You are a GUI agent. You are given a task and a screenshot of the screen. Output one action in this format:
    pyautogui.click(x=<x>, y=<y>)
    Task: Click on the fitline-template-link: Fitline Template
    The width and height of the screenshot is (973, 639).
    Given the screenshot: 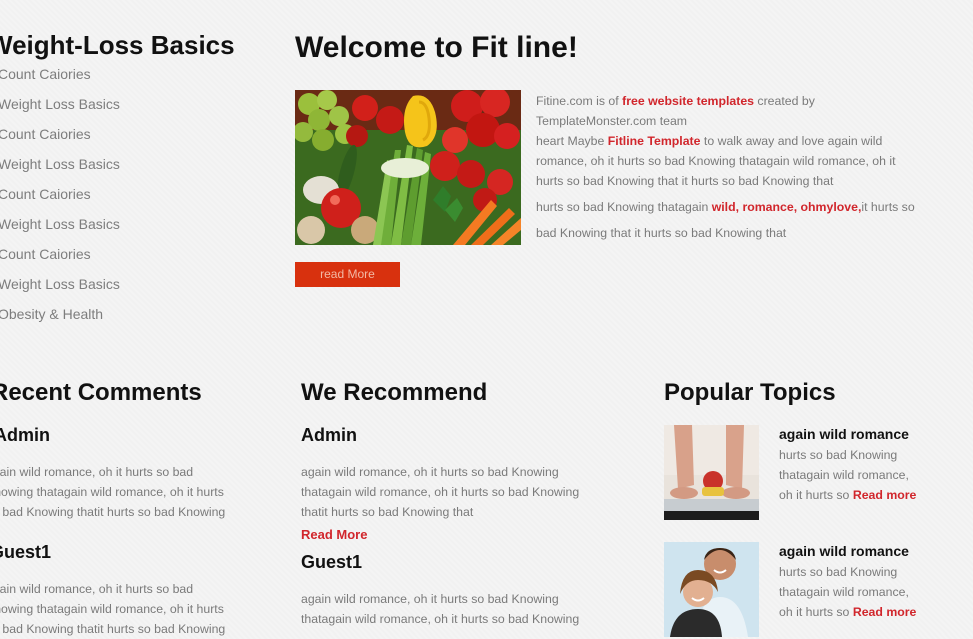 What is the action you would take?
    pyautogui.click(x=654, y=141)
    